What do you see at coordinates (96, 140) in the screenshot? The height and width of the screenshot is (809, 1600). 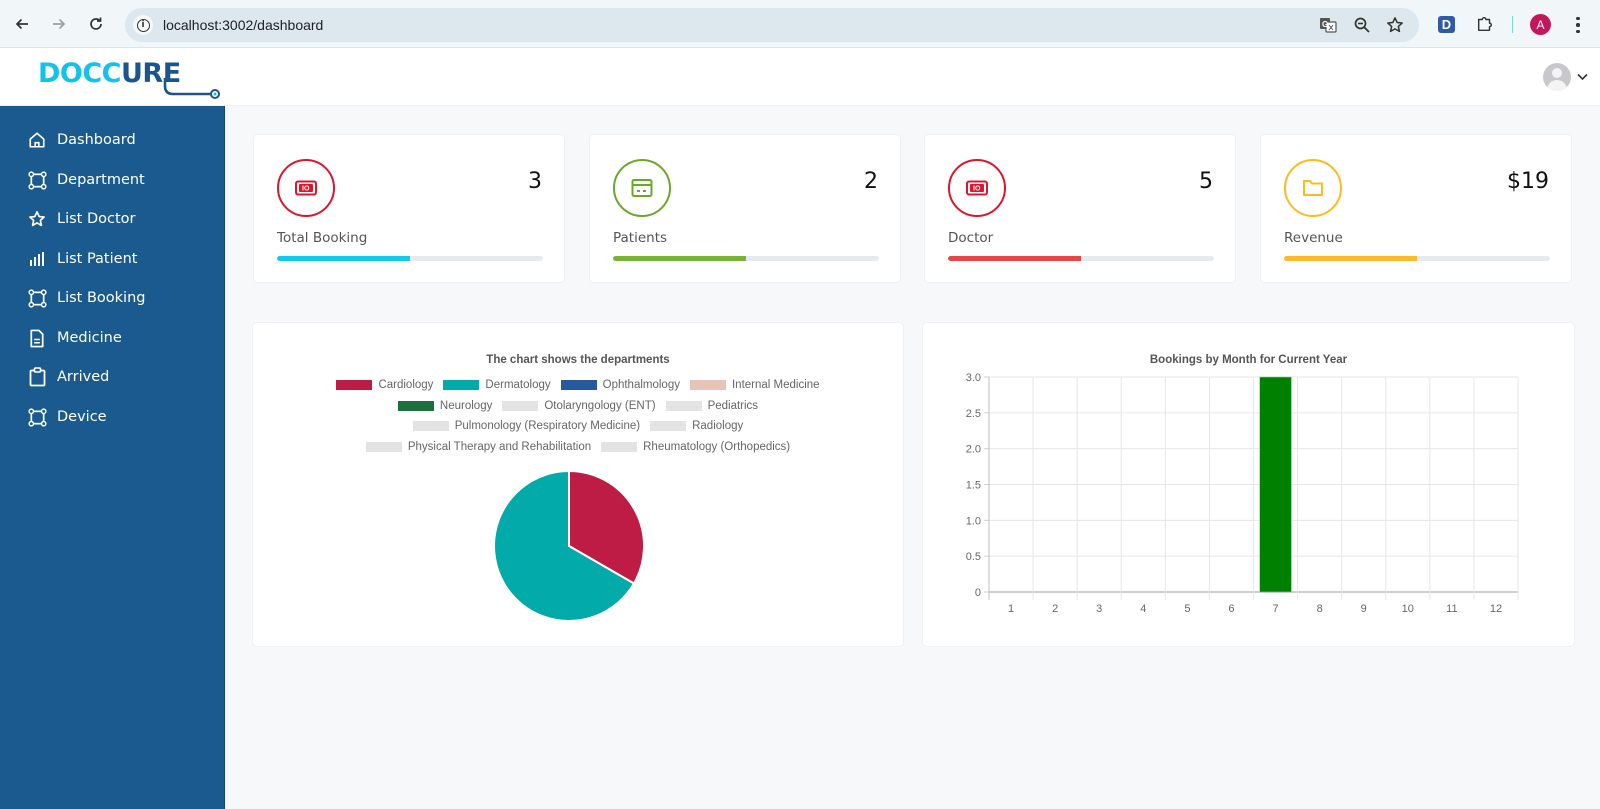 I see `sidebar-item-label: Dashboard` at bounding box center [96, 140].